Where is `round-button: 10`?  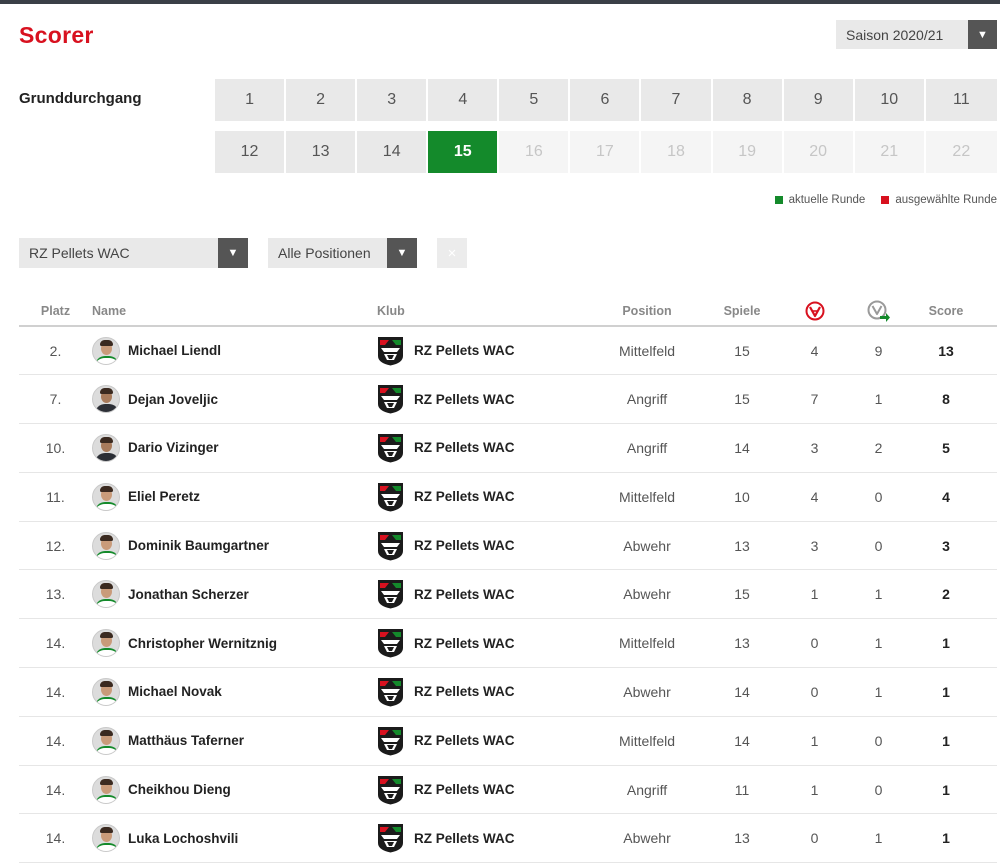
round-button: 10 is located at coordinates (890, 100).